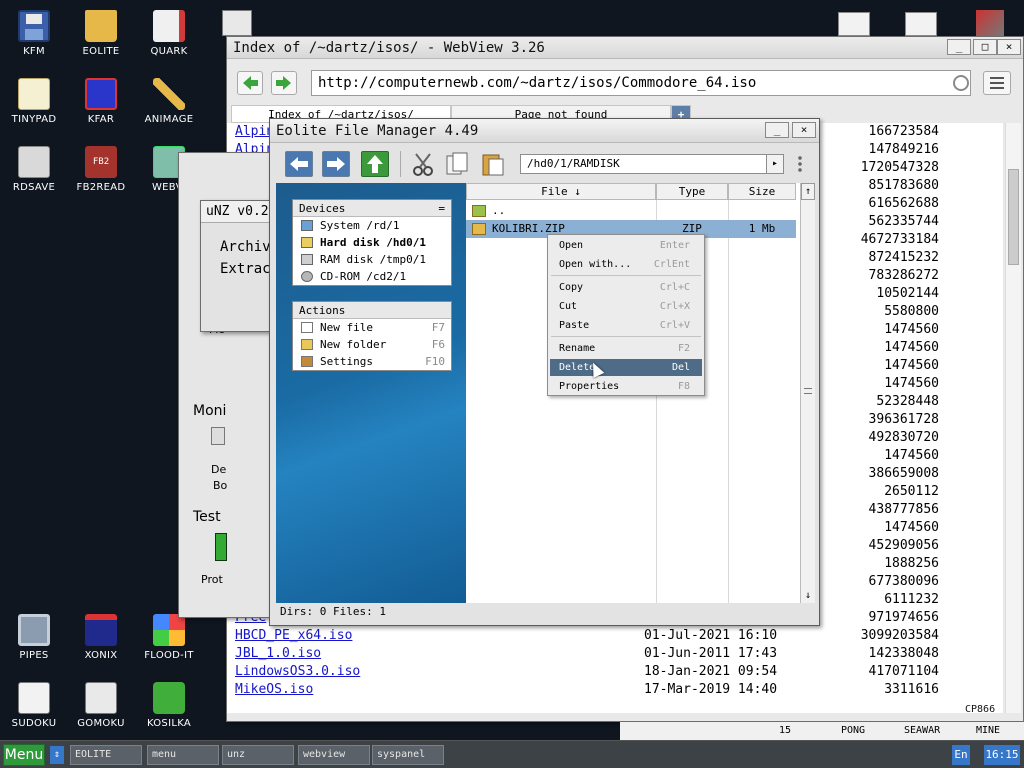 This screenshot has height=768, width=1024. I want to click on desktop-icon-kfar: KFAR, so click(101, 101).